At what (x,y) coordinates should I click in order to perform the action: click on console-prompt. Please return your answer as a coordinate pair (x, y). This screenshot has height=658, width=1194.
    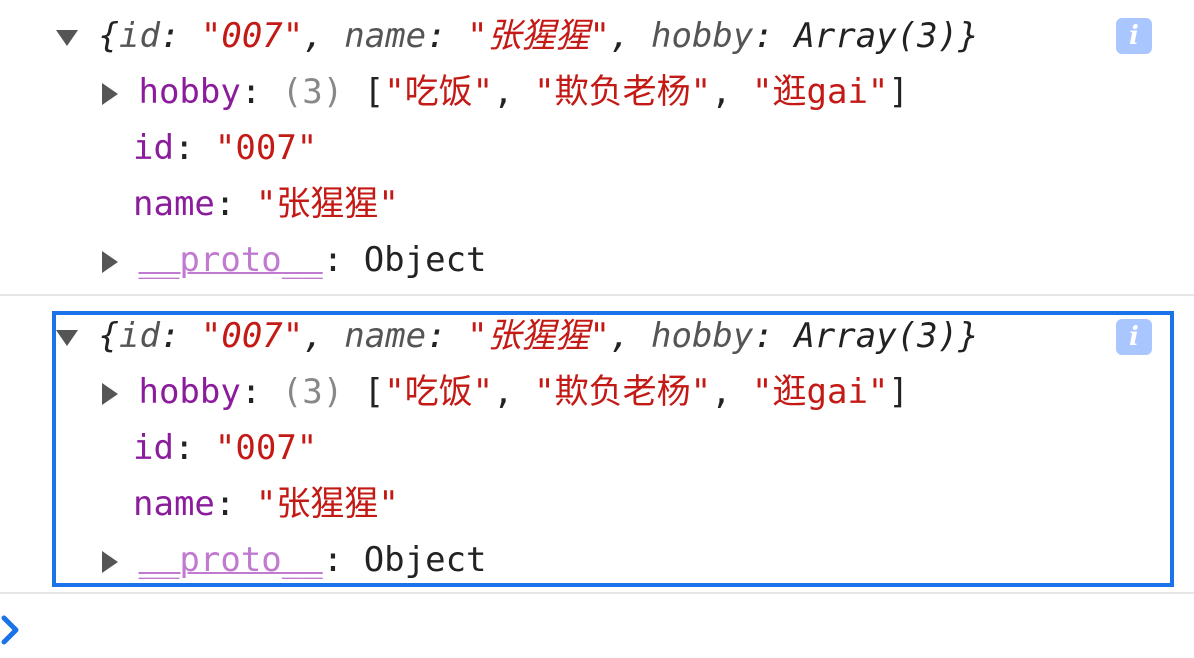
    Looking at the image, I should click on (12, 634).